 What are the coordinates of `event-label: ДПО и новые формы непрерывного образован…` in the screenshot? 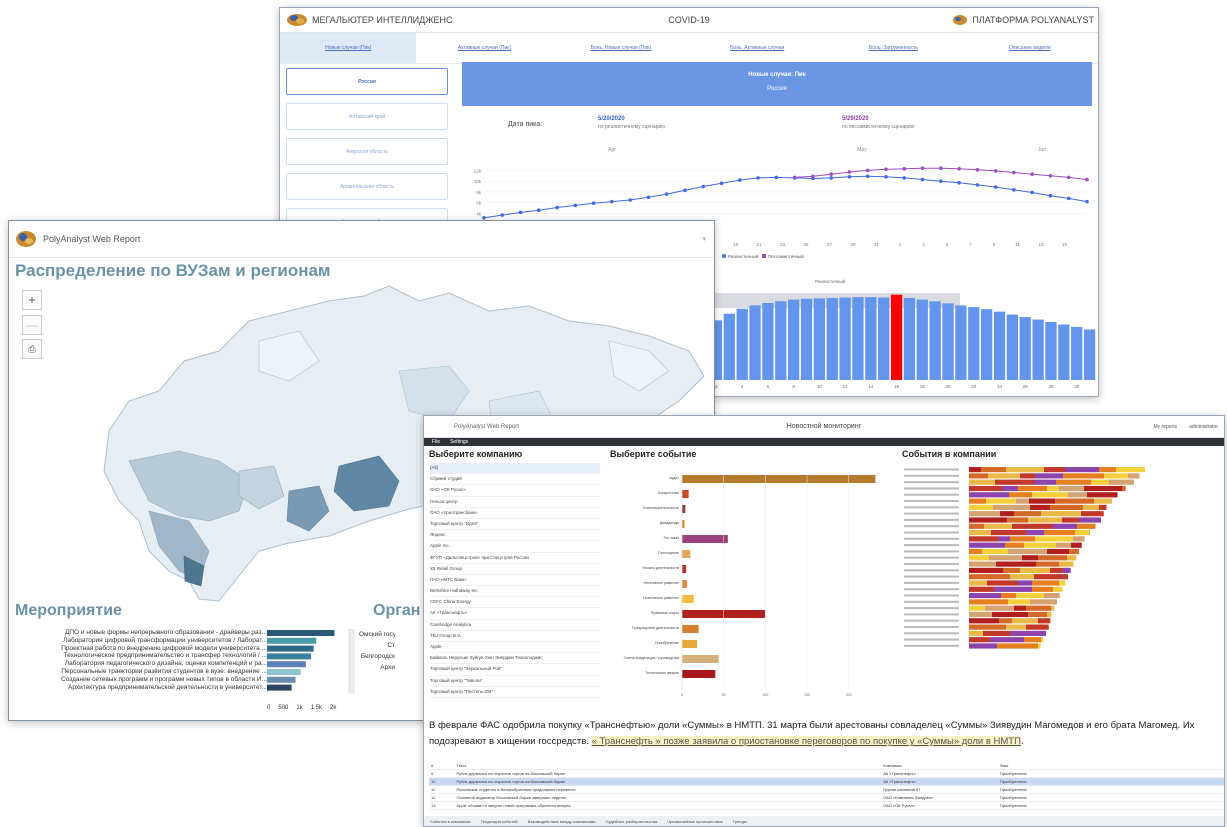 It's located at (142, 633).